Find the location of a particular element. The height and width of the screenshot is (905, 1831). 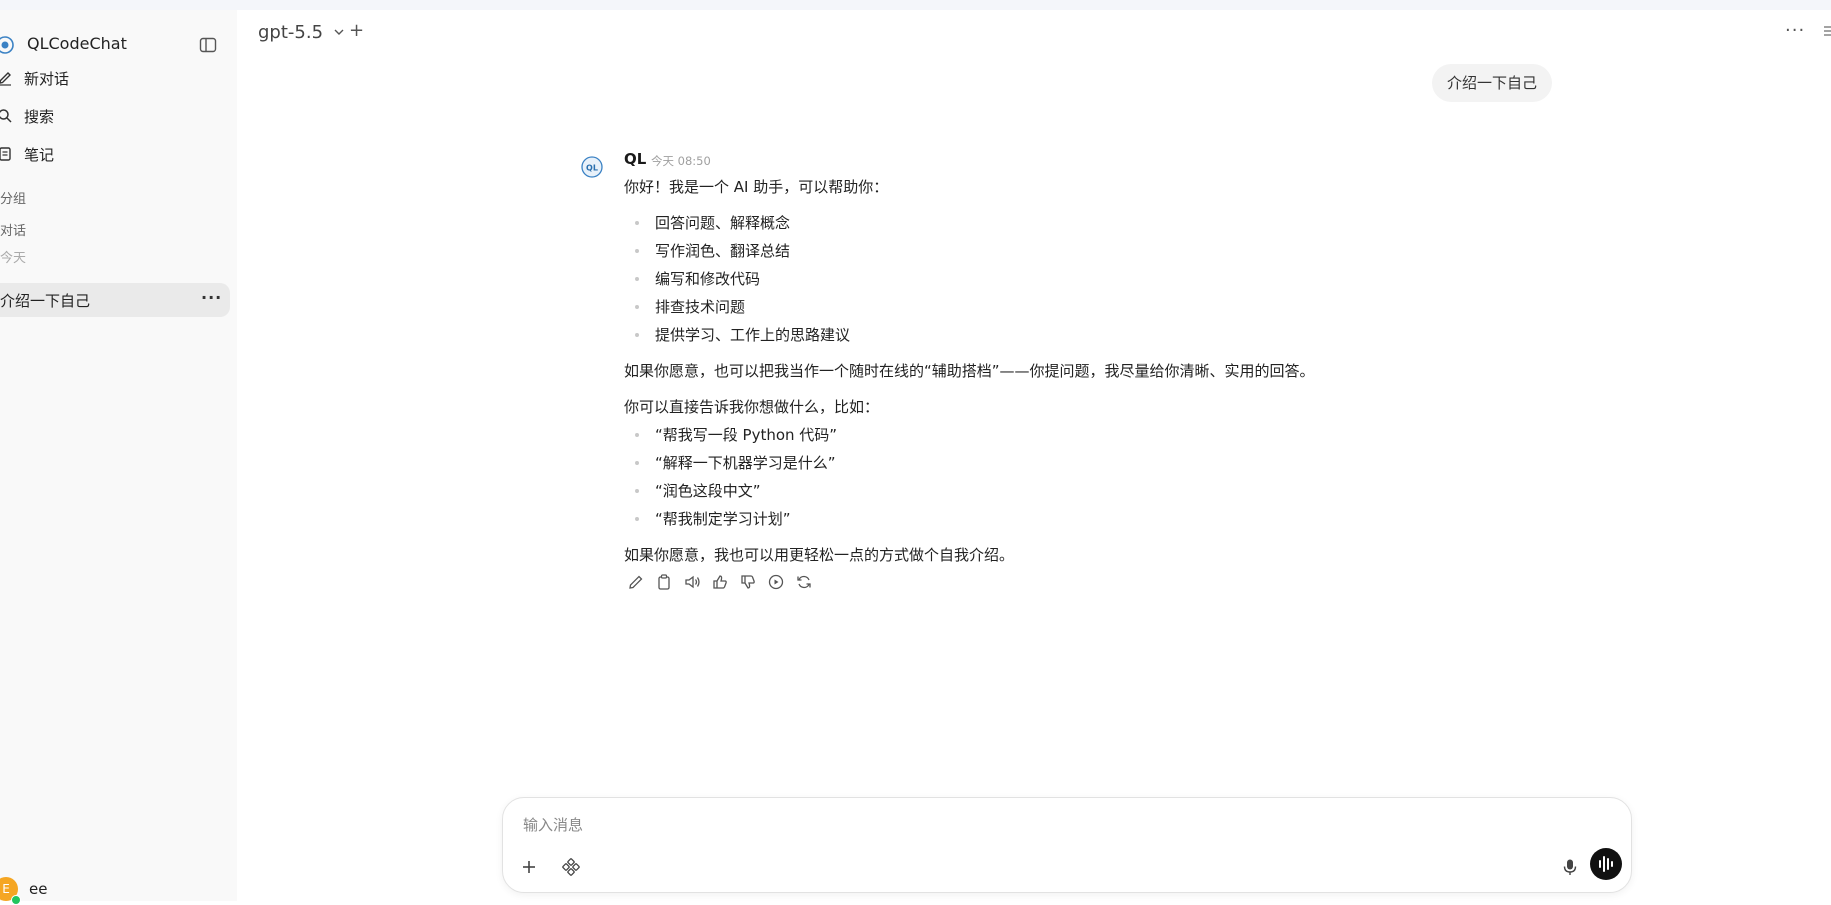

bot-name: QL is located at coordinates (635, 159).